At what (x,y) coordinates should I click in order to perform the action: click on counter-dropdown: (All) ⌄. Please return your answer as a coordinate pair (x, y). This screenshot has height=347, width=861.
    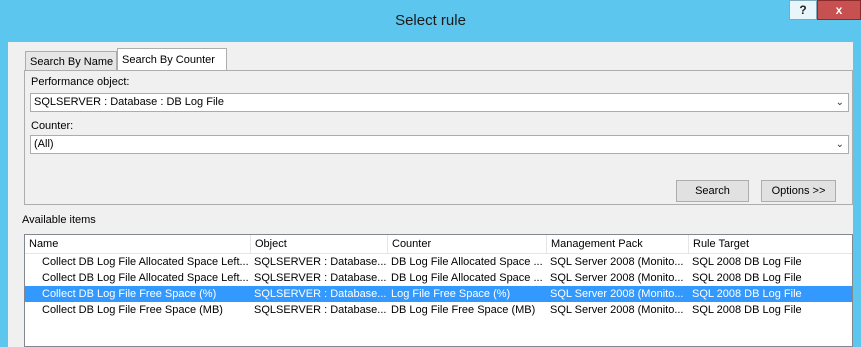
    Looking at the image, I should click on (439, 144).